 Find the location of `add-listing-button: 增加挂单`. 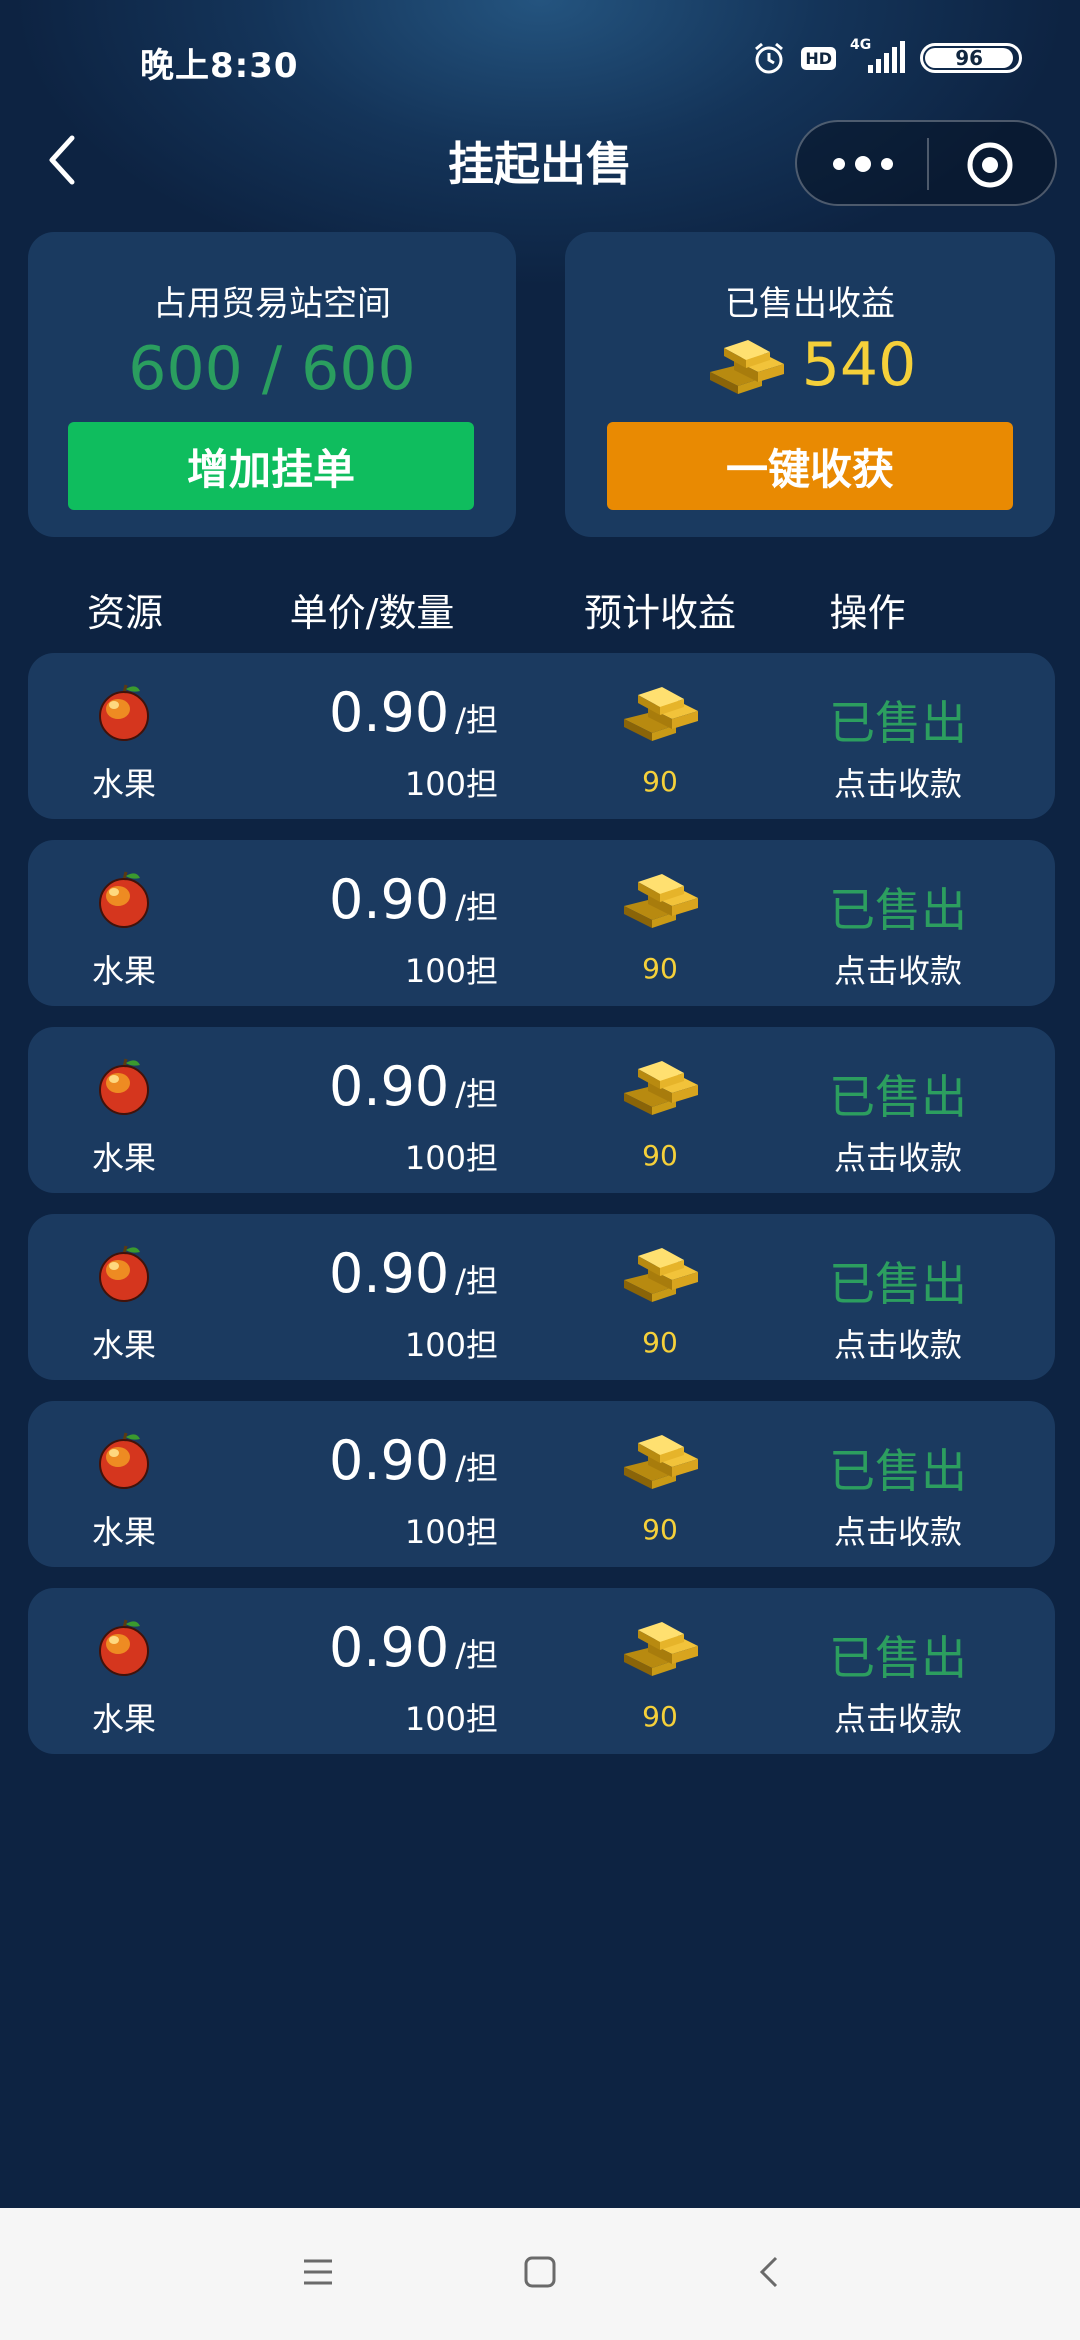

add-listing-button: 增加挂单 is located at coordinates (271, 466).